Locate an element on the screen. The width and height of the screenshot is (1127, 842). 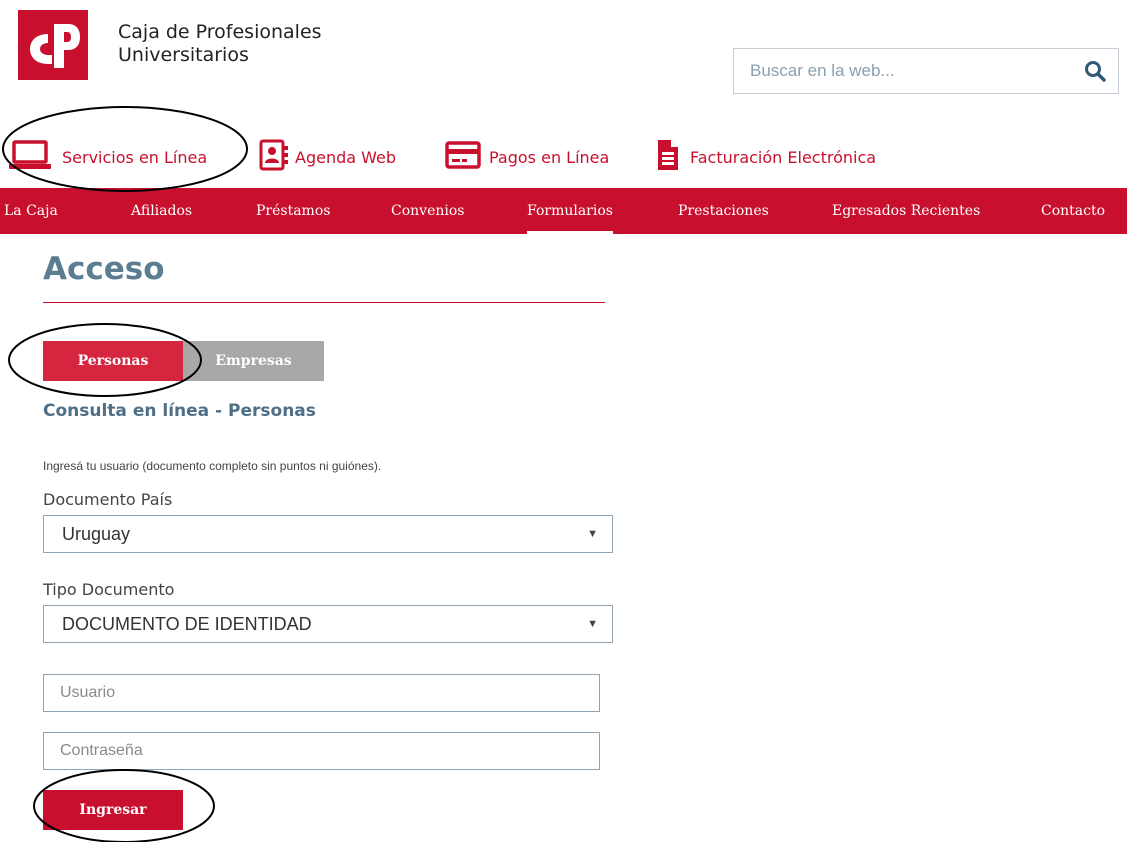
tab-personas: Personas is located at coordinates (113, 361).